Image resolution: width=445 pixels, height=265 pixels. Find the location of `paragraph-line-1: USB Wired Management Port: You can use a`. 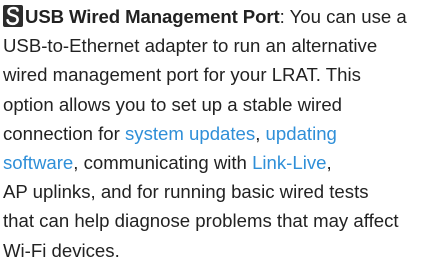

paragraph-line-1: USB Wired Management Port: You can use a is located at coordinates (224, 16).